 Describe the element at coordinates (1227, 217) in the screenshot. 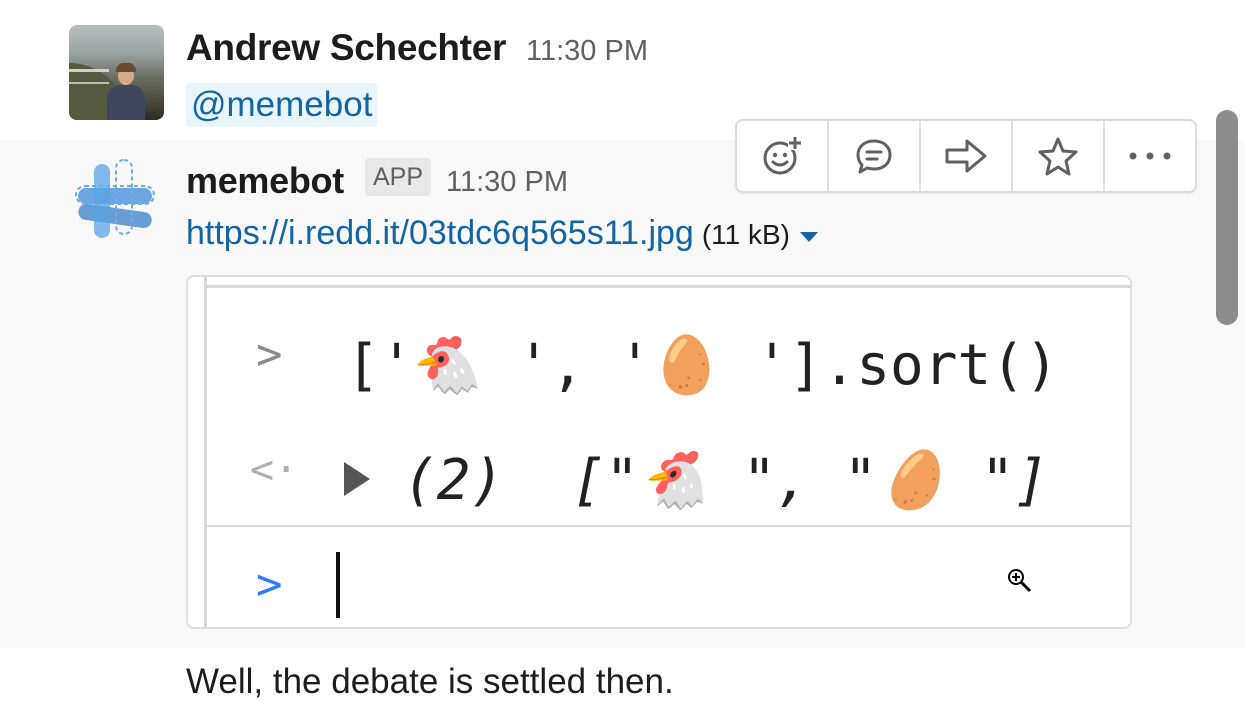

I see `scrollbar-thumb` at that location.